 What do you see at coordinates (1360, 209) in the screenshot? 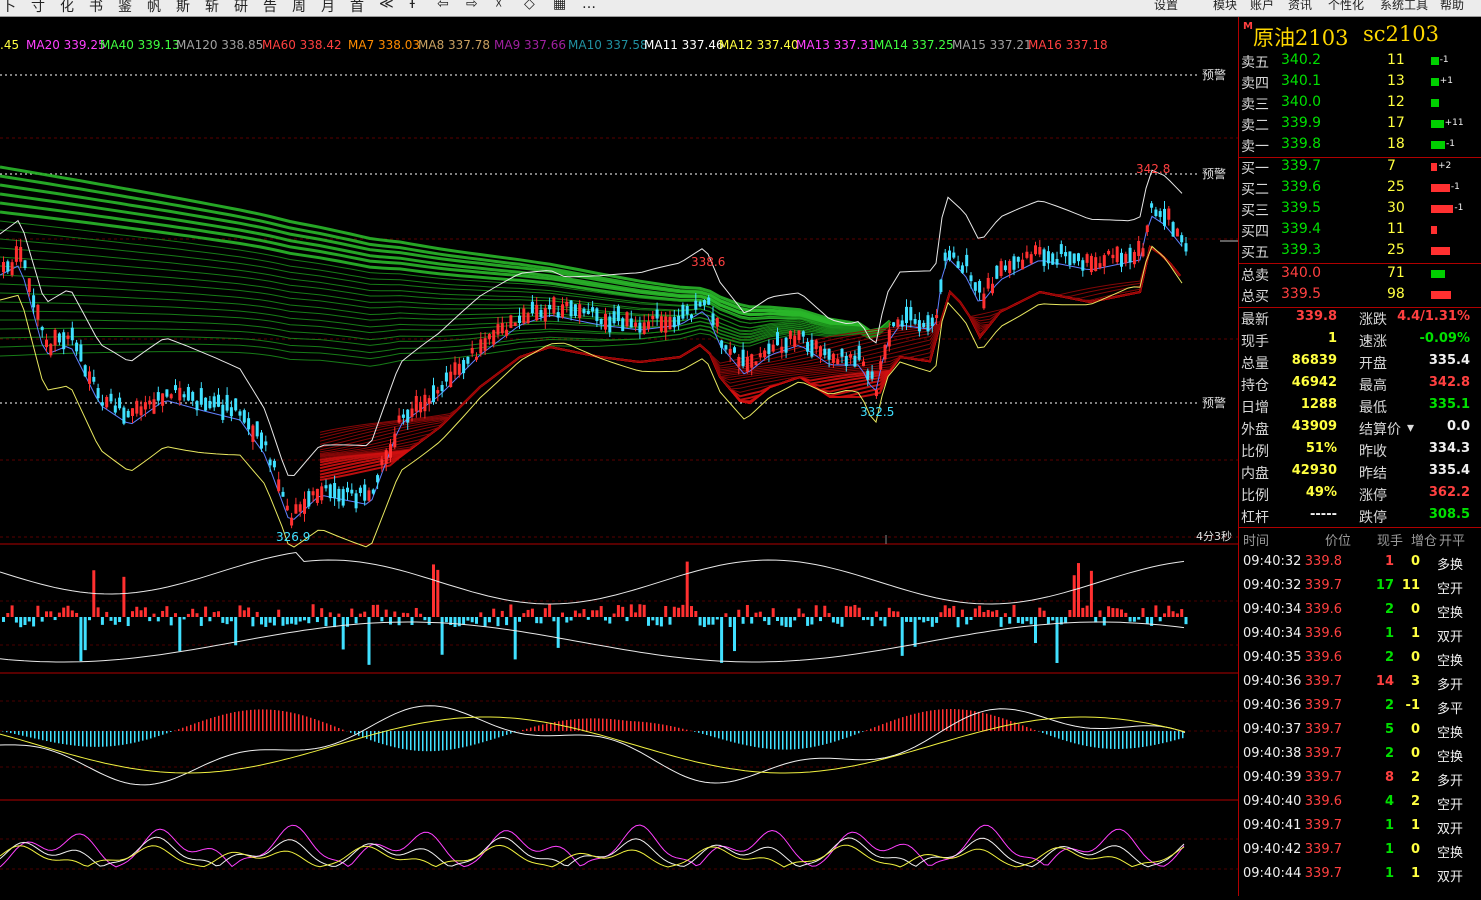
I see `bid-row: 买三339.530-1` at bounding box center [1360, 209].